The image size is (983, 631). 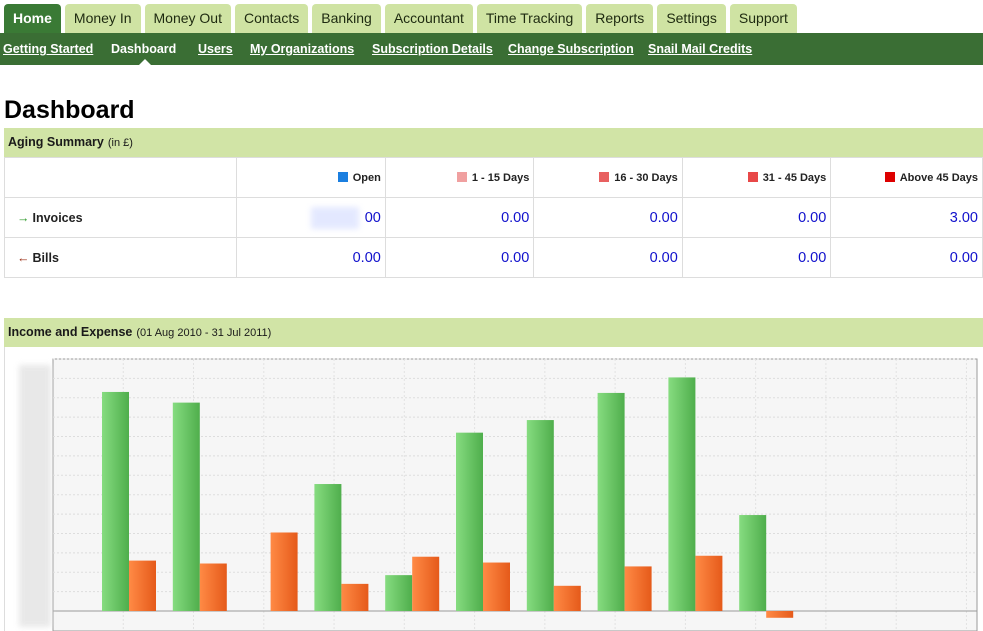 What do you see at coordinates (56, 142) in the screenshot?
I see `aging-summary-title: Aging Summary` at bounding box center [56, 142].